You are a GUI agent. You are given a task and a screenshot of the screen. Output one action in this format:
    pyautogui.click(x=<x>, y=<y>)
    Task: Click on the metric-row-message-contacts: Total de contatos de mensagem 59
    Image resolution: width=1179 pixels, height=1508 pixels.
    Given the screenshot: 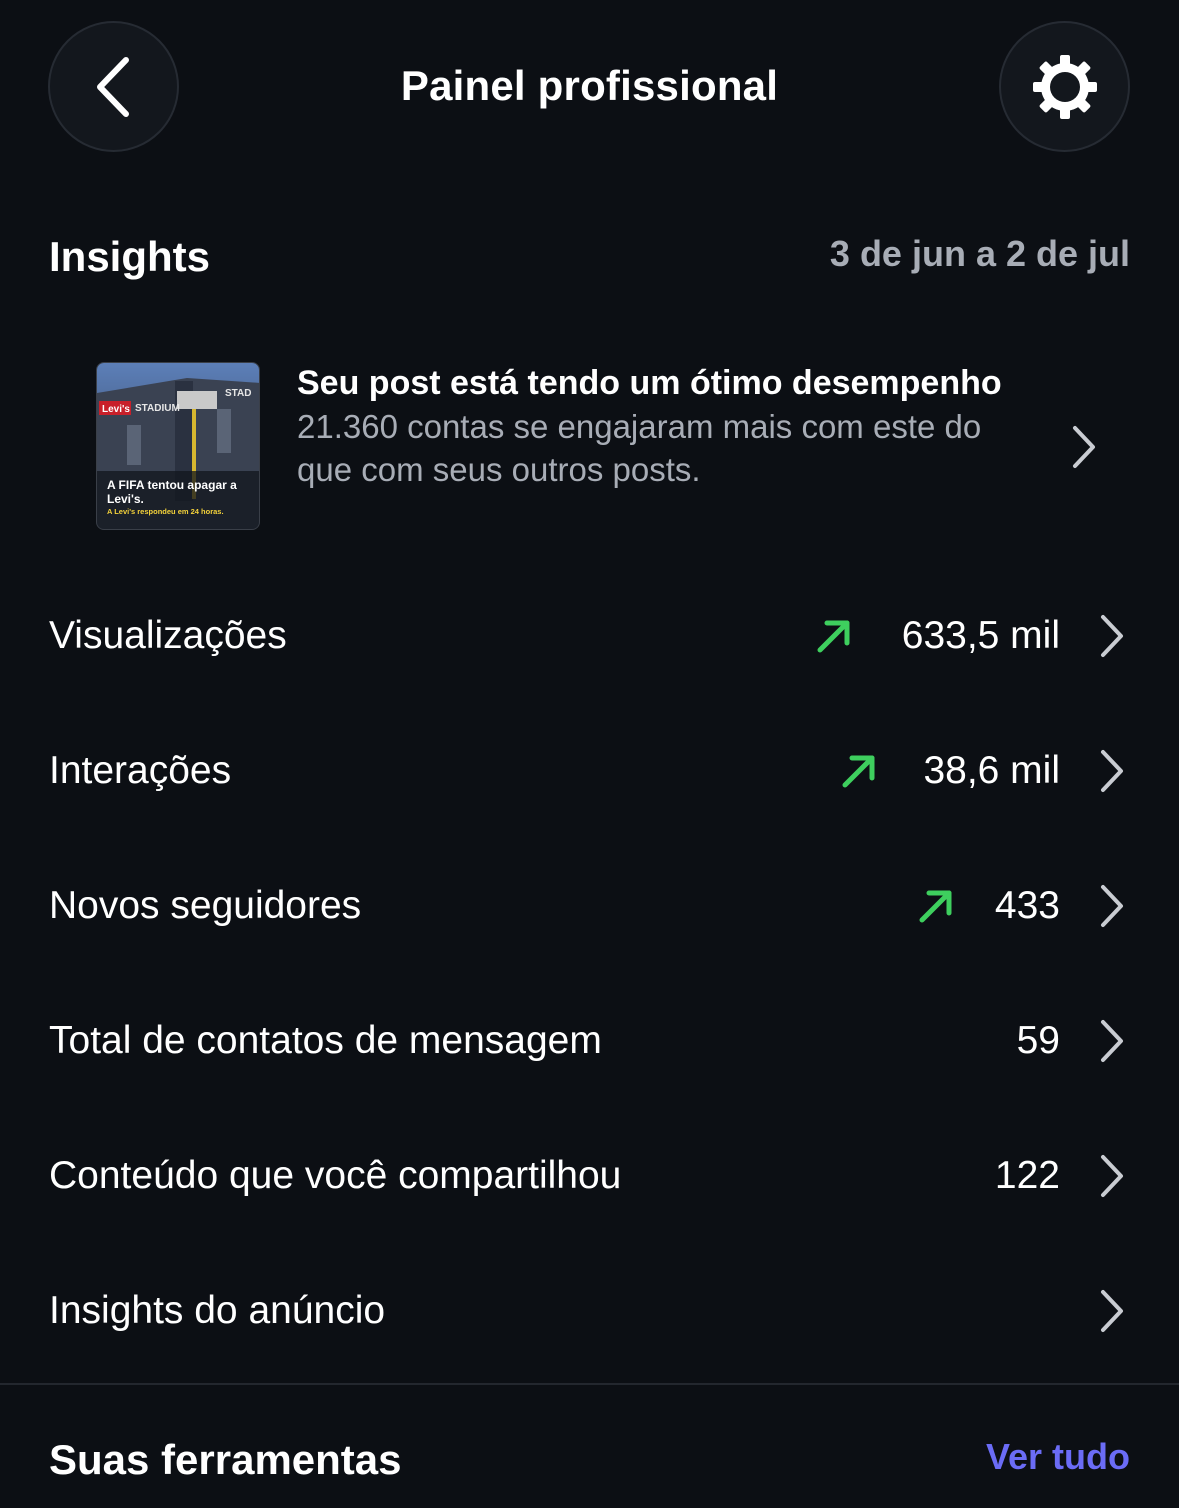 What is the action you would take?
    pyautogui.click(x=589, y=1040)
    